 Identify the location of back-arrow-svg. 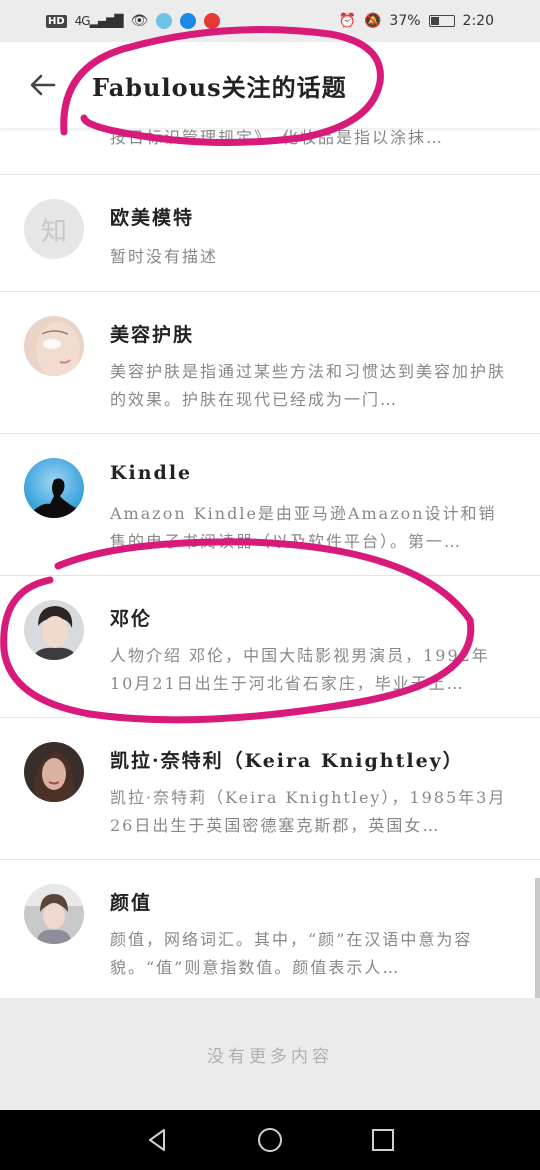
(43, 85).